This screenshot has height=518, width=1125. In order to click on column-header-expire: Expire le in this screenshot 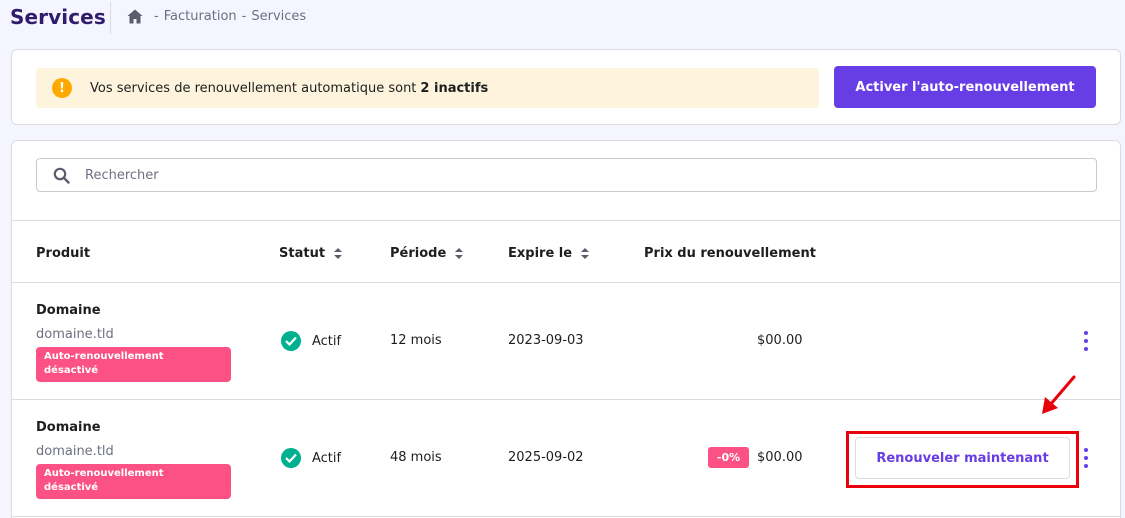, I will do `click(549, 253)`.